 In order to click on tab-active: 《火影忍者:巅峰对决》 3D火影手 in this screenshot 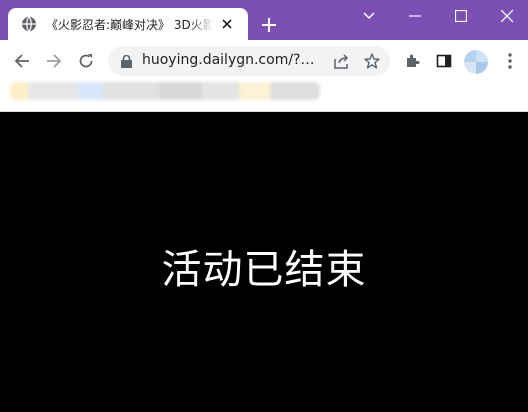, I will do `click(128, 24)`.